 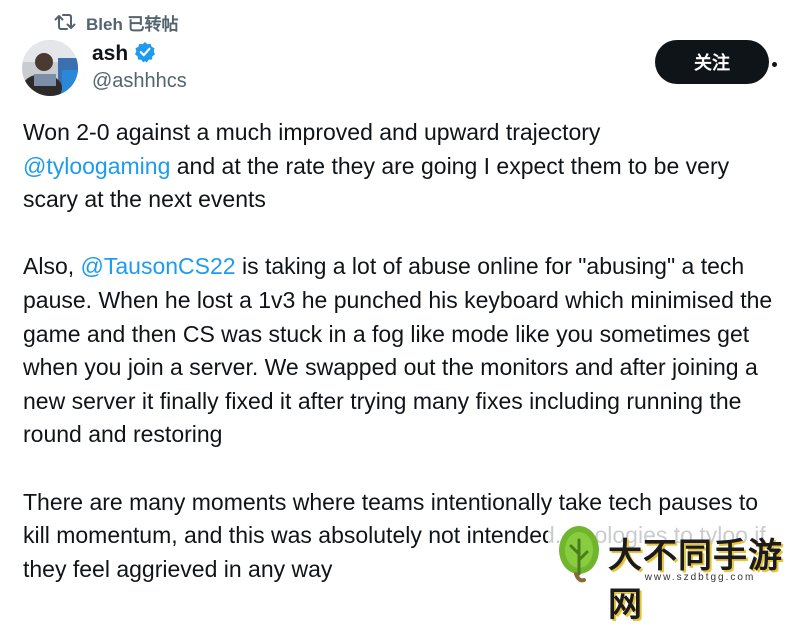 What do you see at coordinates (52, 266) in the screenshot?
I see `tweet-text-segment: Also,` at bounding box center [52, 266].